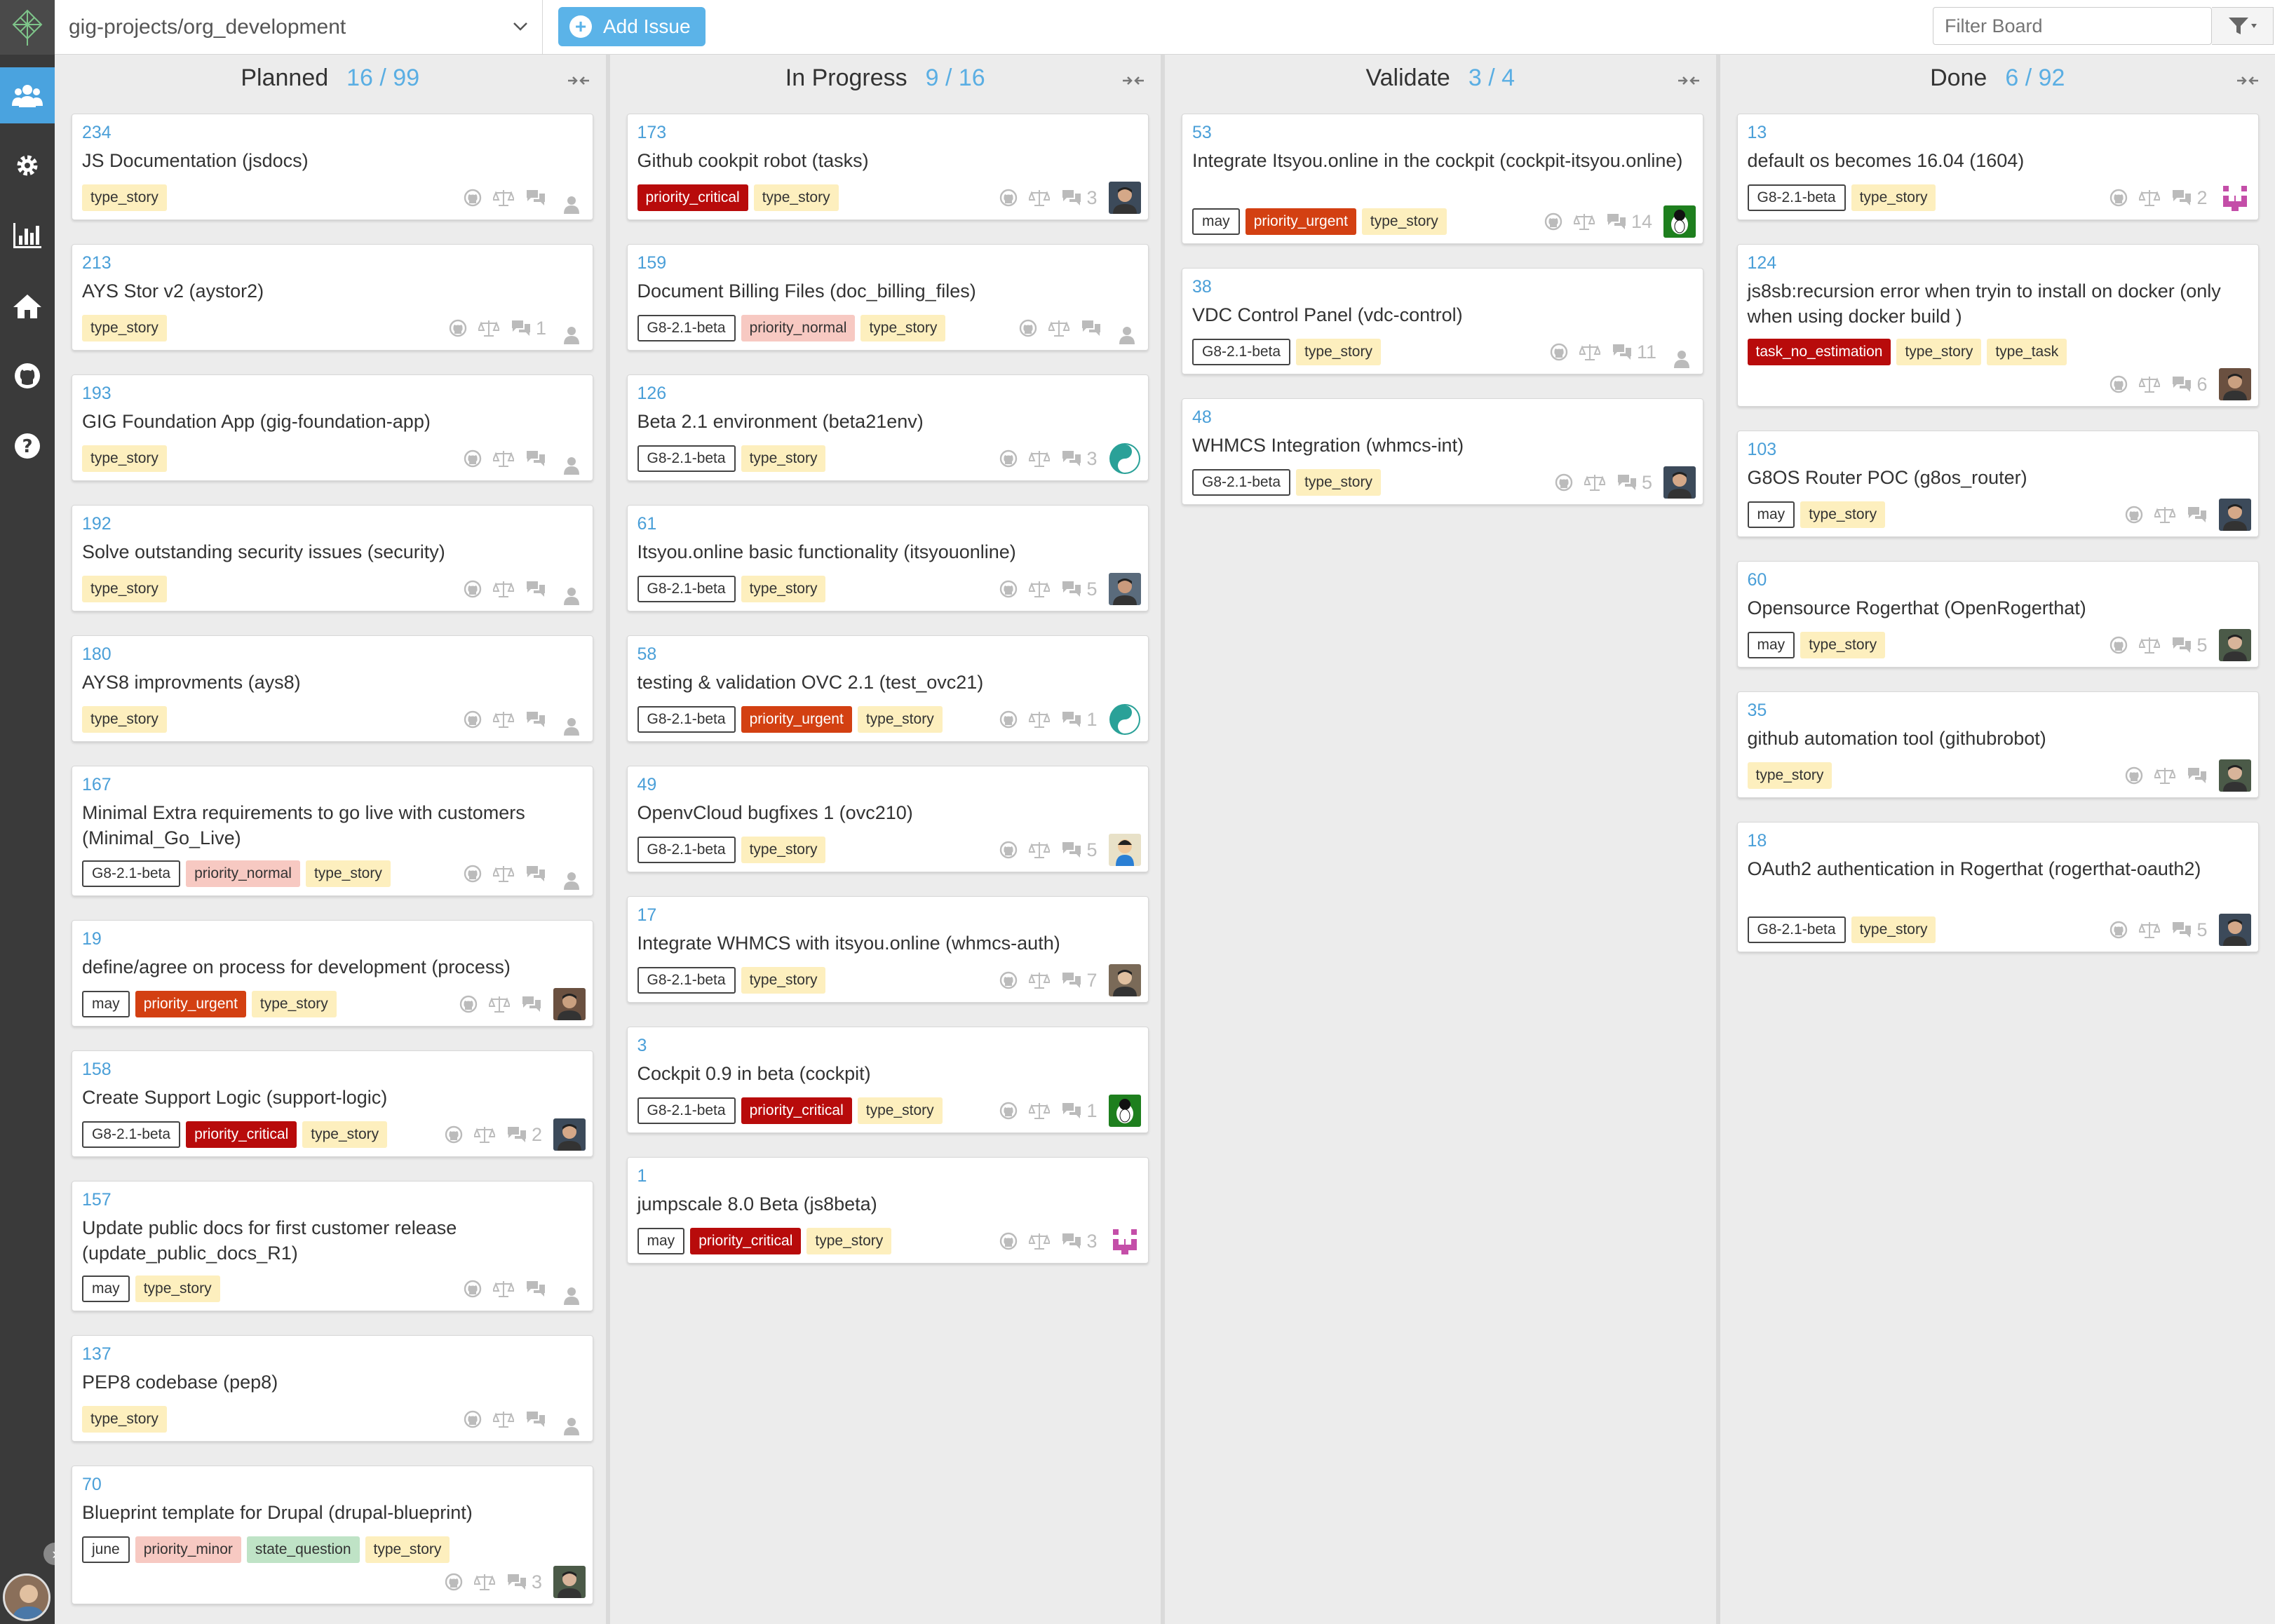 This screenshot has height=1624, width=2275. Describe the element at coordinates (2001, 160) in the screenshot. I see `issue-title: default os becomes 16.04 (1604)` at that location.